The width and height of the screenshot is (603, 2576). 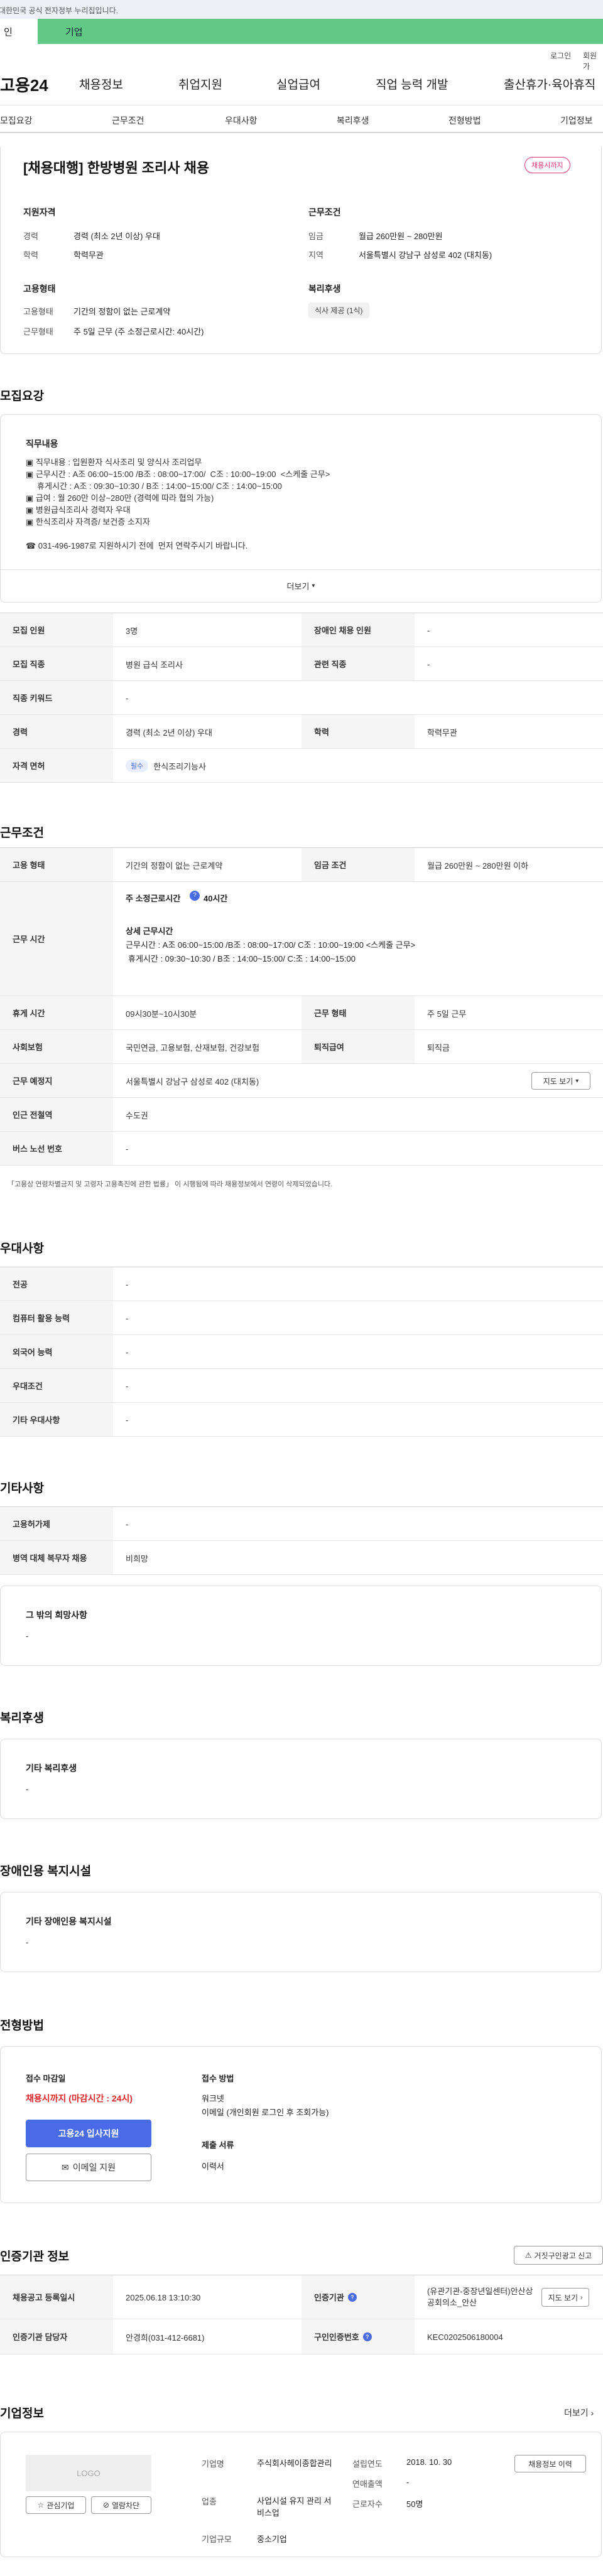 What do you see at coordinates (19, 31) in the screenshot?
I see `tab-personal: 인` at bounding box center [19, 31].